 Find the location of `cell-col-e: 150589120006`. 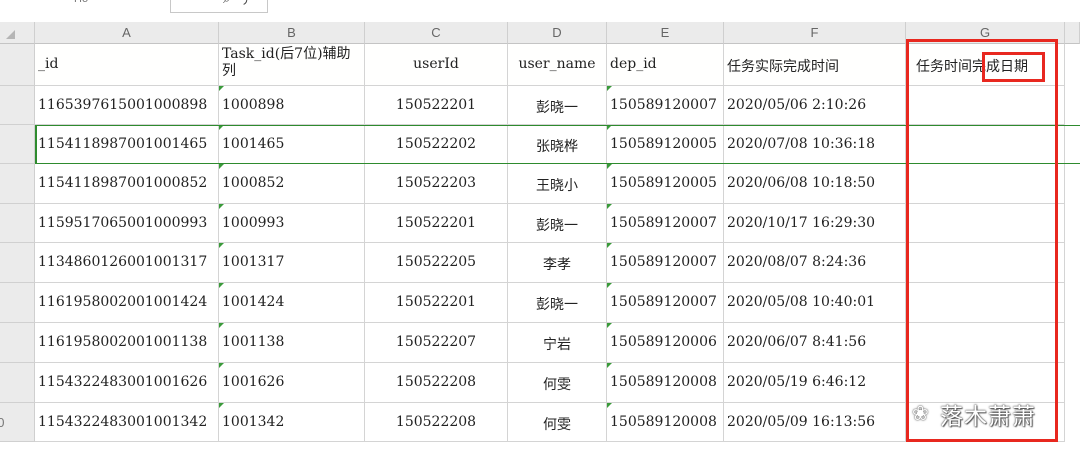

cell-col-e: 150589120006 is located at coordinates (665, 343).